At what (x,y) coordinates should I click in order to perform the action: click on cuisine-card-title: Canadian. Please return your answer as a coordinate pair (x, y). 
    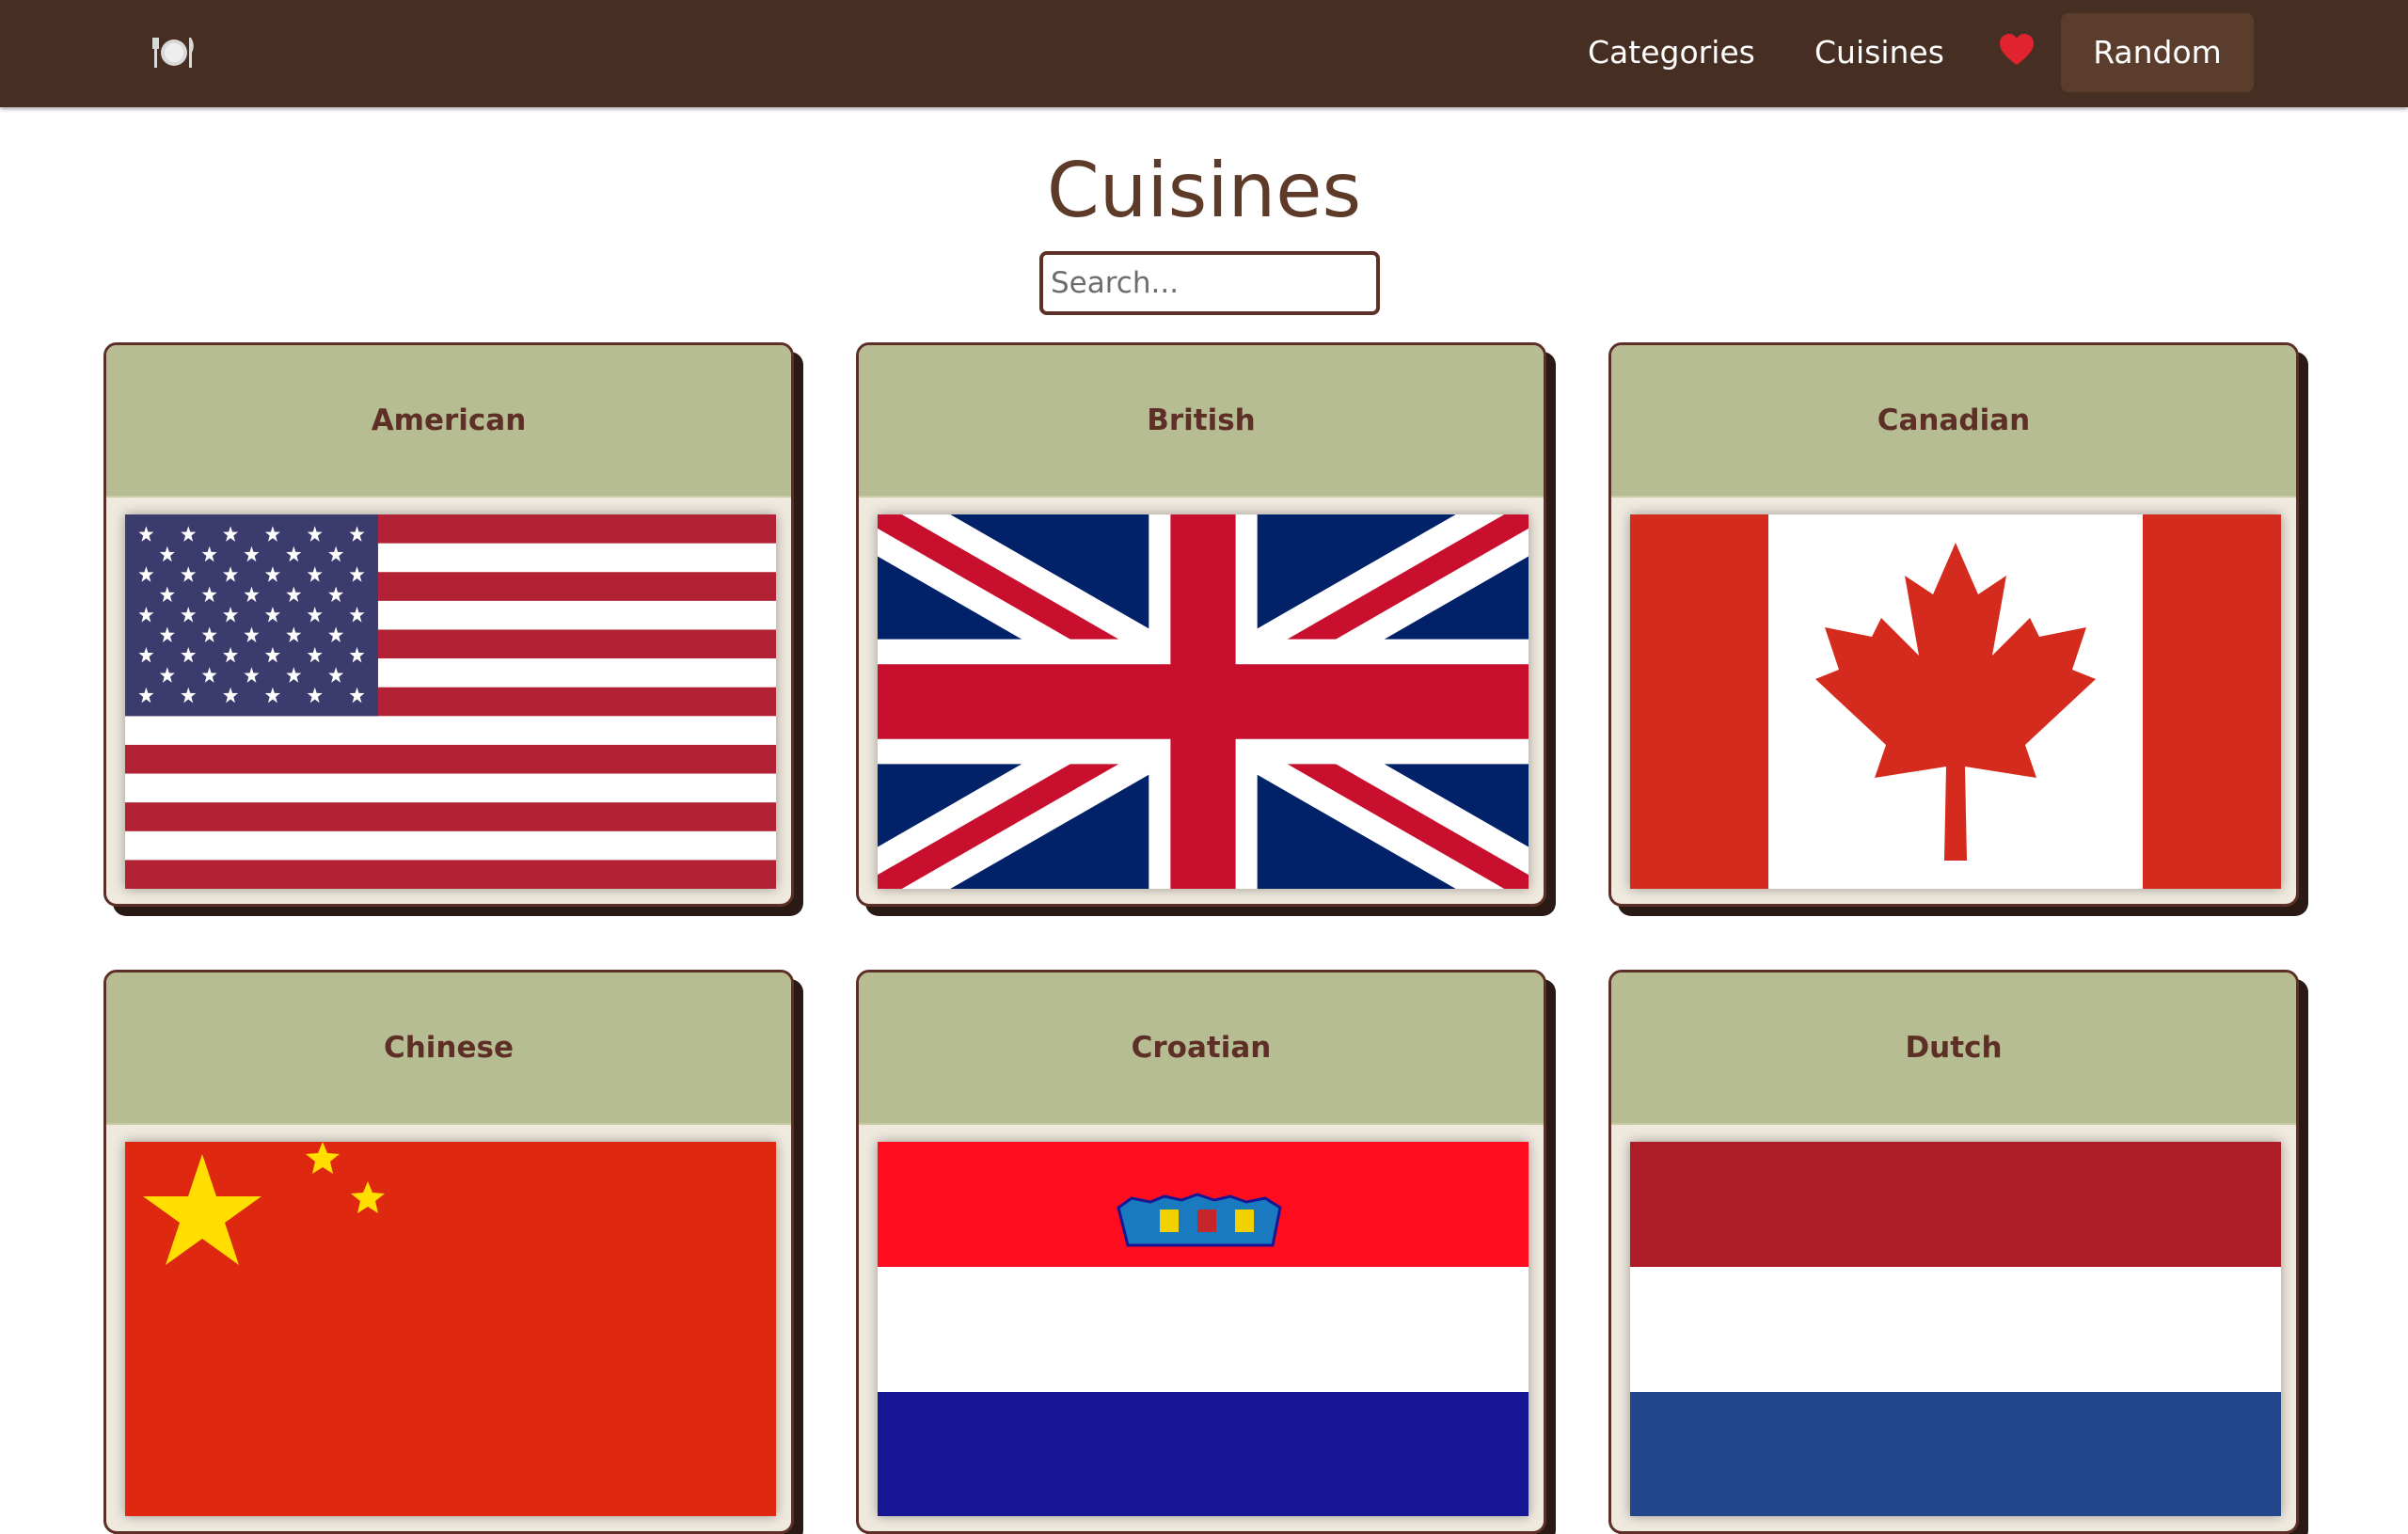
    Looking at the image, I should click on (1954, 422).